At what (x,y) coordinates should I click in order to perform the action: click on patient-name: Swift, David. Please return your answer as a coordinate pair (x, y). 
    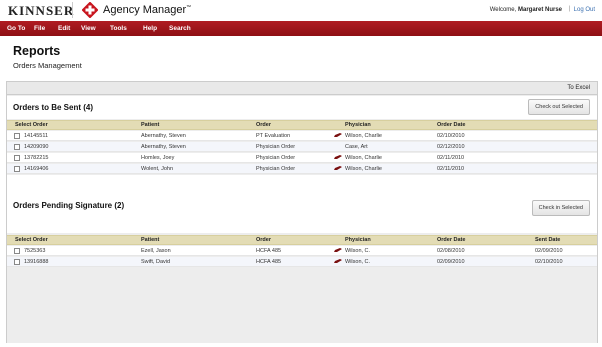
    Looking at the image, I should click on (155, 262).